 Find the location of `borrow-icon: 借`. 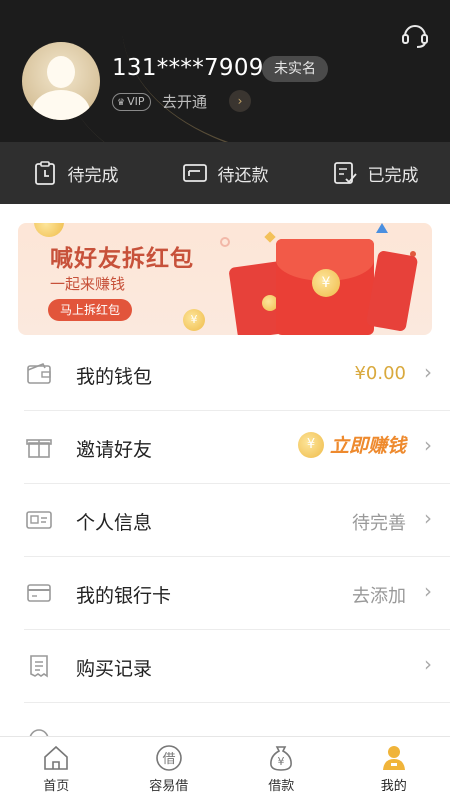

borrow-icon: 借 is located at coordinates (168, 758).